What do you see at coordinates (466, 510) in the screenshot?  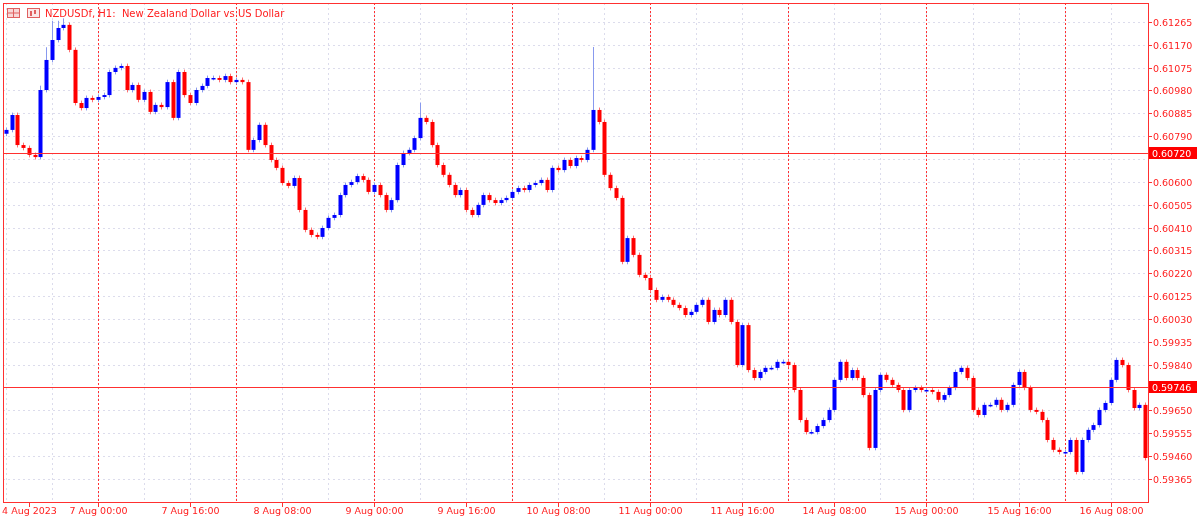 I see `time-label: 9 Aug 16:00` at bounding box center [466, 510].